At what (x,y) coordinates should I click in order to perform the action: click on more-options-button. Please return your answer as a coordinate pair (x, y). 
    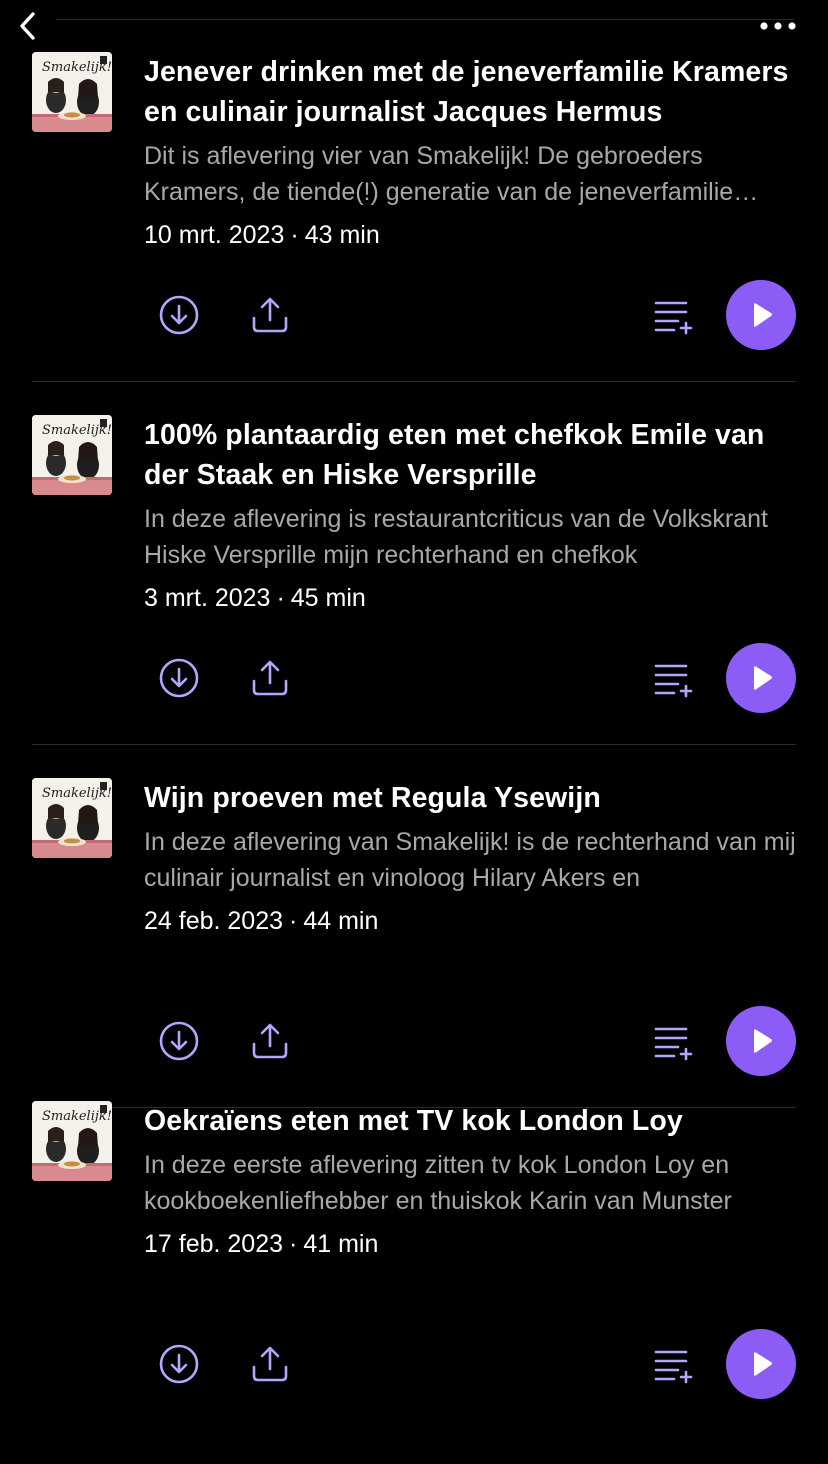
    Looking at the image, I should click on (778, 26).